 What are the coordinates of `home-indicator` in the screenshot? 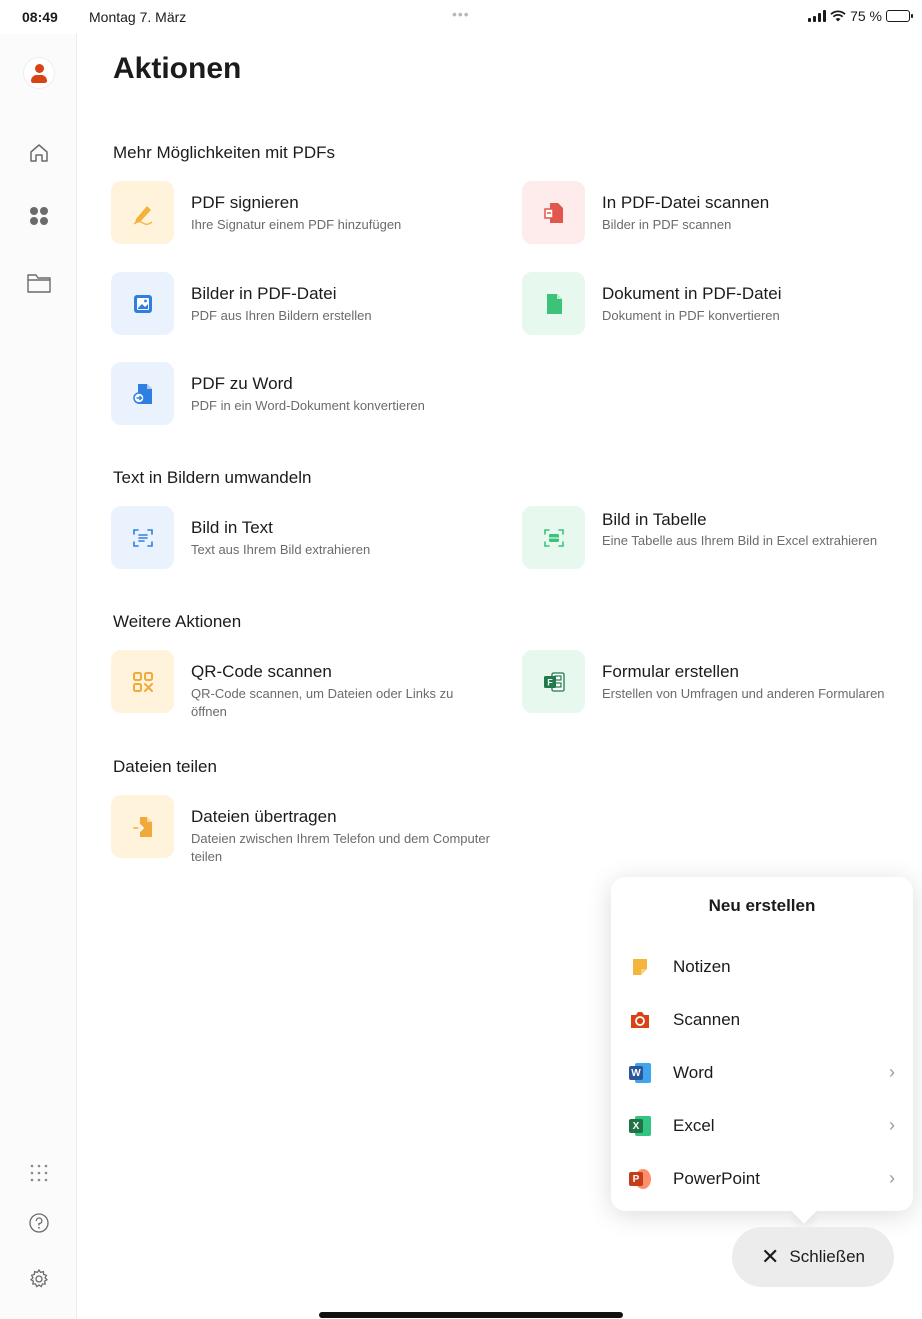 It's located at (471, 1315).